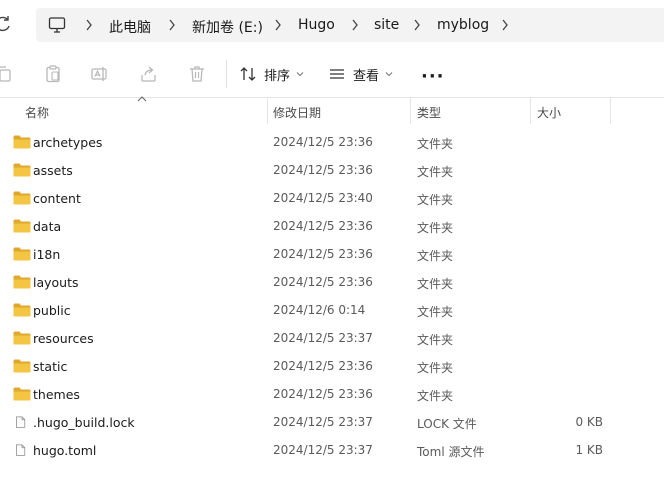 The height and width of the screenshot is (492, 664). What do you see at coordinates (6, 24) in the screenshot?
I see `refresh-icon` at bounding box center [6, 24].